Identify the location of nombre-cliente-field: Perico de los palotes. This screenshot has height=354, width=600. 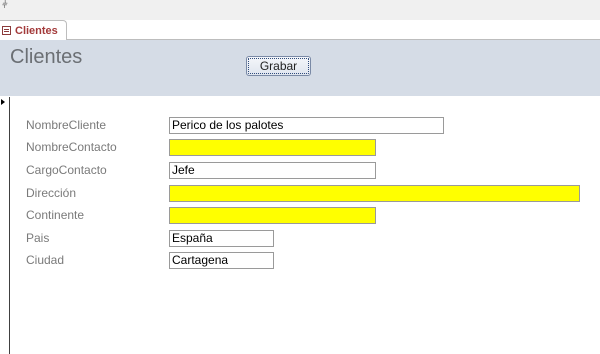
(306, 125).